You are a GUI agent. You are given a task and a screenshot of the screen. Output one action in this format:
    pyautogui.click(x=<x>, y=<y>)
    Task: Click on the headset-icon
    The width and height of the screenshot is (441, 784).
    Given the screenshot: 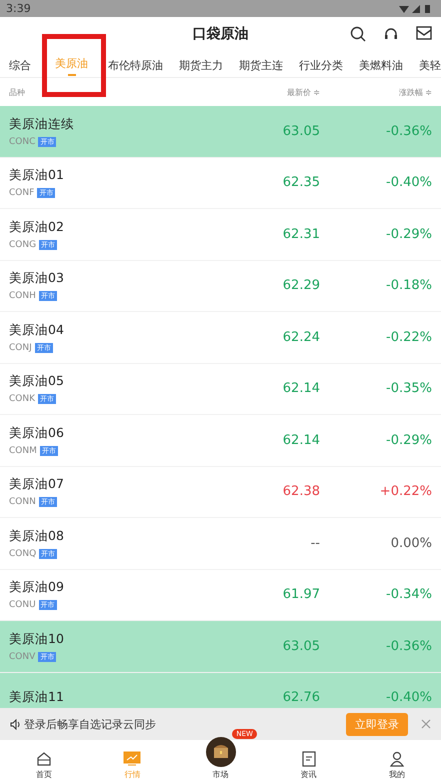 What is the action you would take?
    pyautogui.click(x=391, y=34)
    